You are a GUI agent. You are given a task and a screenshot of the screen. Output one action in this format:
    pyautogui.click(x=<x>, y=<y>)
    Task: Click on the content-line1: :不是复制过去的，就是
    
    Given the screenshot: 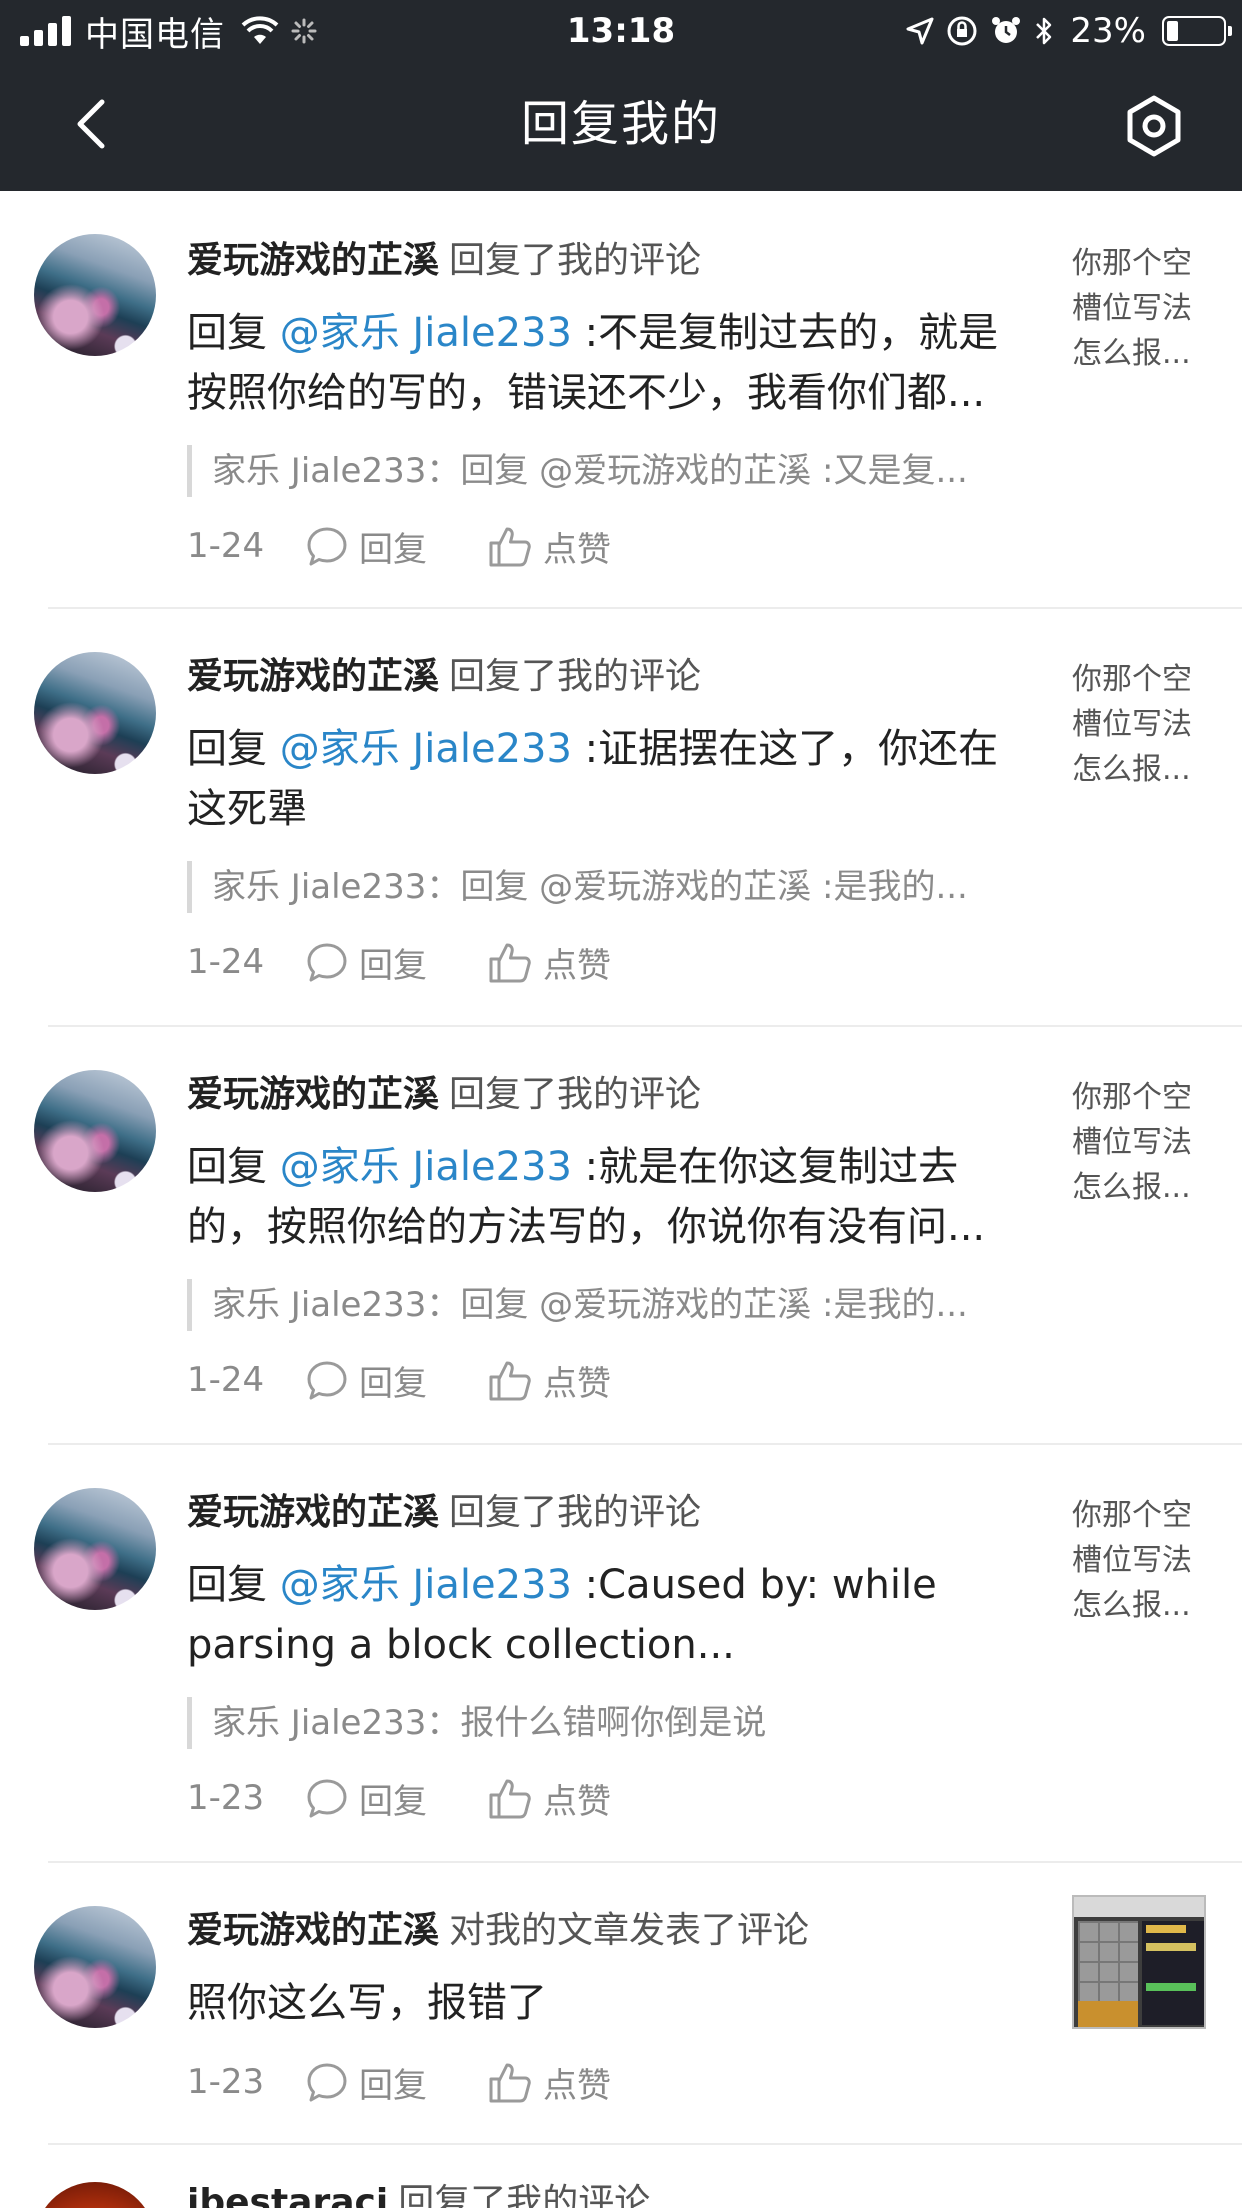 What is the action you would take?
    pyautogui.click(x=785, y=333)
    